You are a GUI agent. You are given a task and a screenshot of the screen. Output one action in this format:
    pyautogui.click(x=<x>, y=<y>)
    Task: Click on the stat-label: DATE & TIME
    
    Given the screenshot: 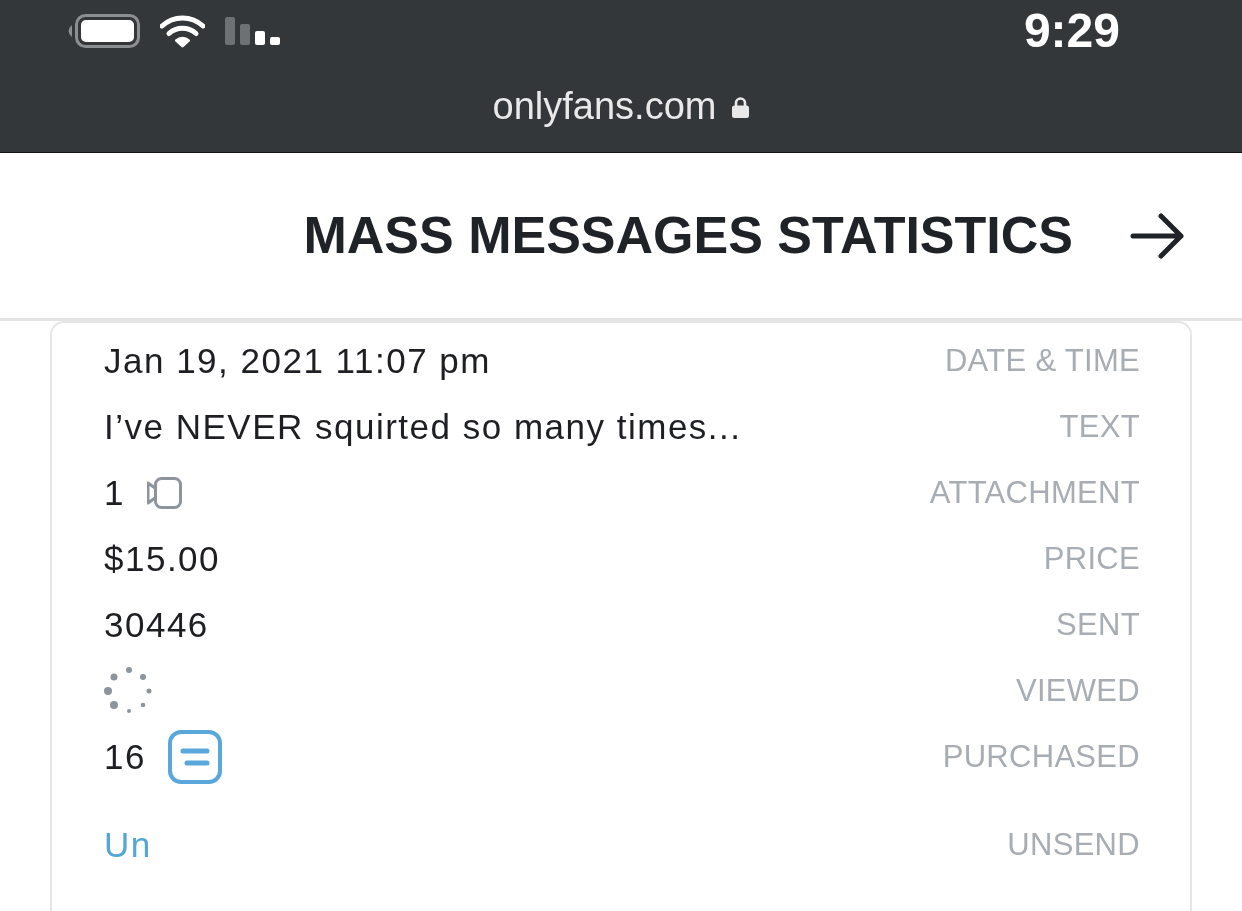 What is the action you would take?
    pyautogui.click(x=1042, y=361)
    